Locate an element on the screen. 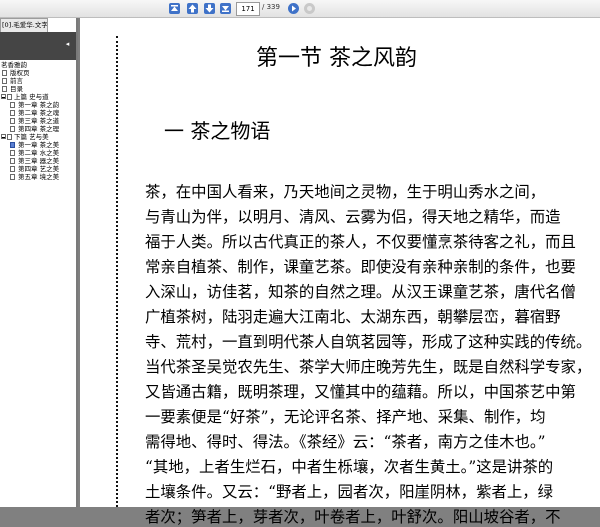  tree-item: 第二章 水之美 is located at coordinates (38, 153).